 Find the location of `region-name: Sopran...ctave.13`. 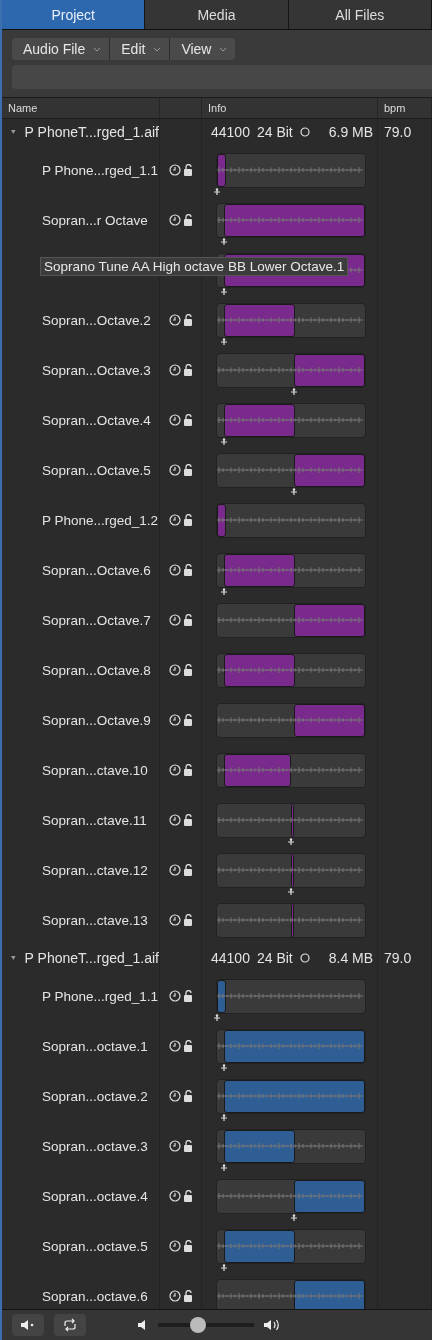

region-name: Sopran...ctave.13 is located at coordinates (75, 920).